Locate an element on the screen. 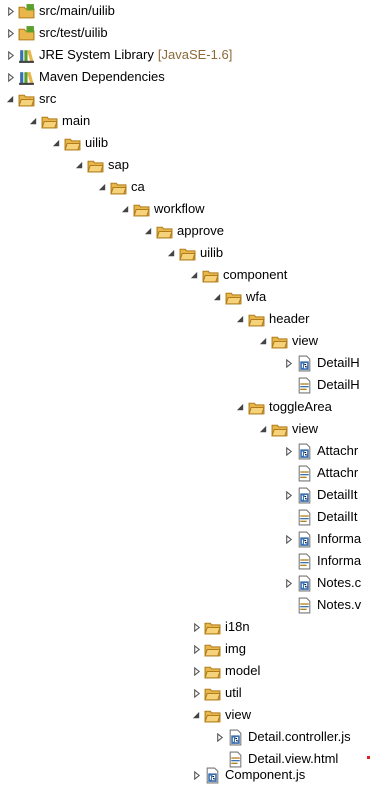  tree-item-wfa: wfa is located at coordinates (238, 297).